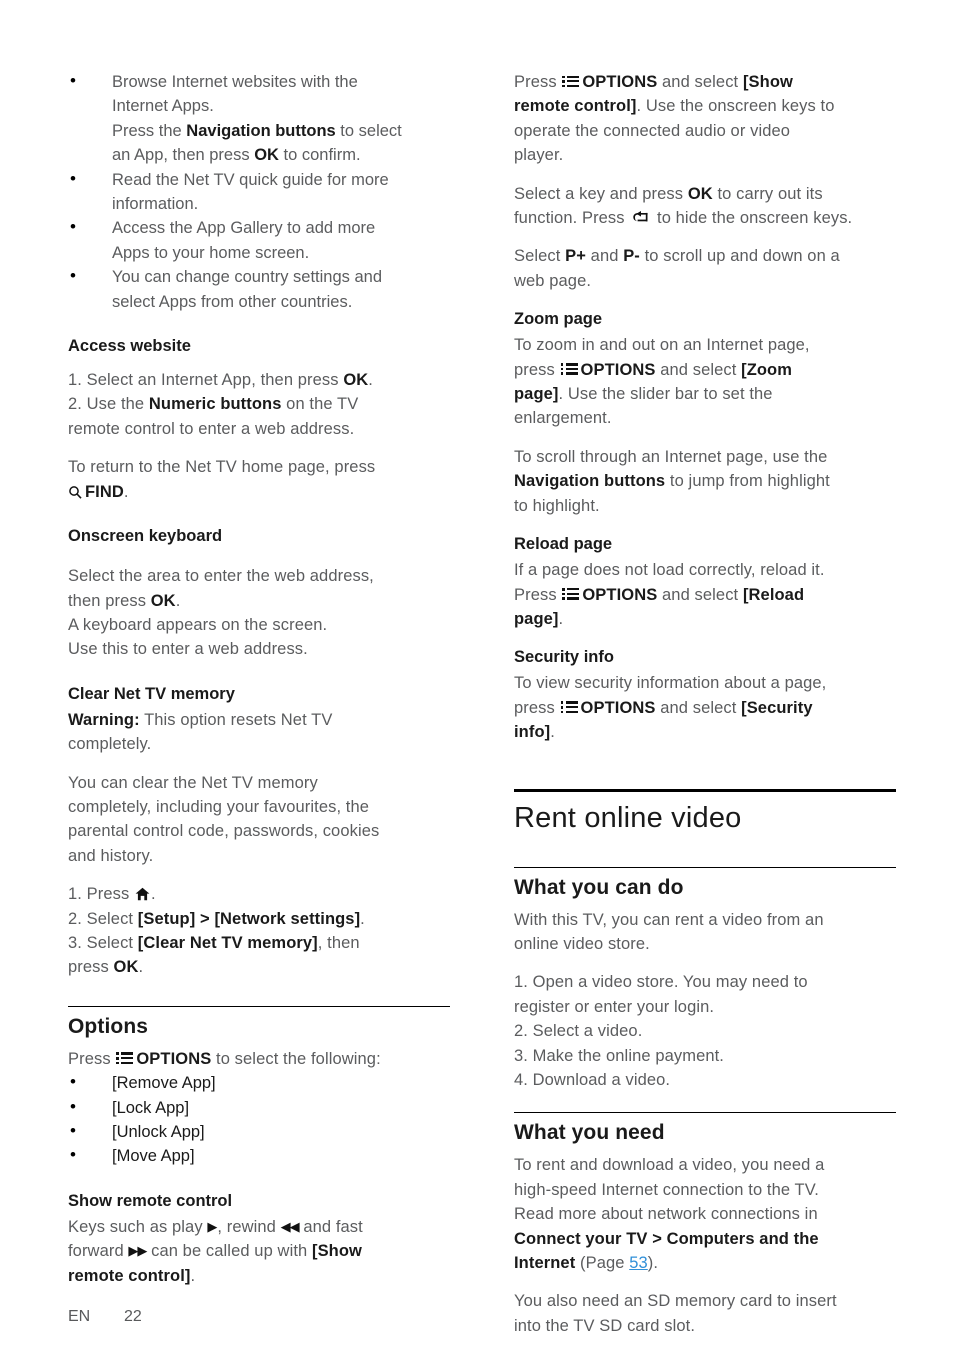  Describe the element at coordinates (582, 943) in the screenshot. I see `description-text: online video store.` at that location.